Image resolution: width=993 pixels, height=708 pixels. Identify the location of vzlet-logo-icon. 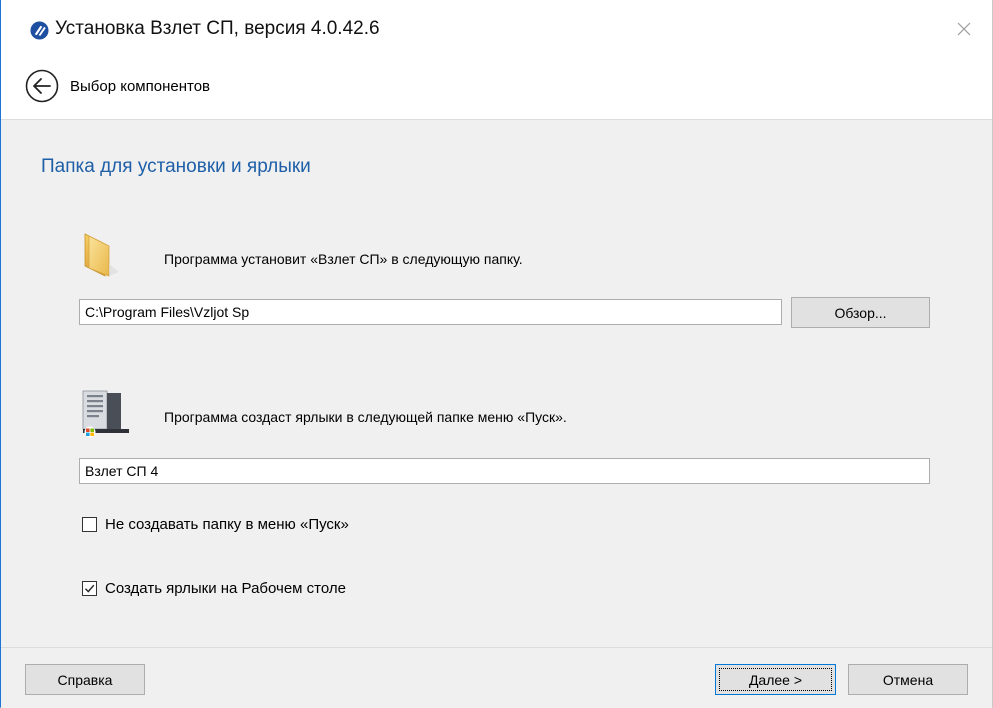
(39, 30).